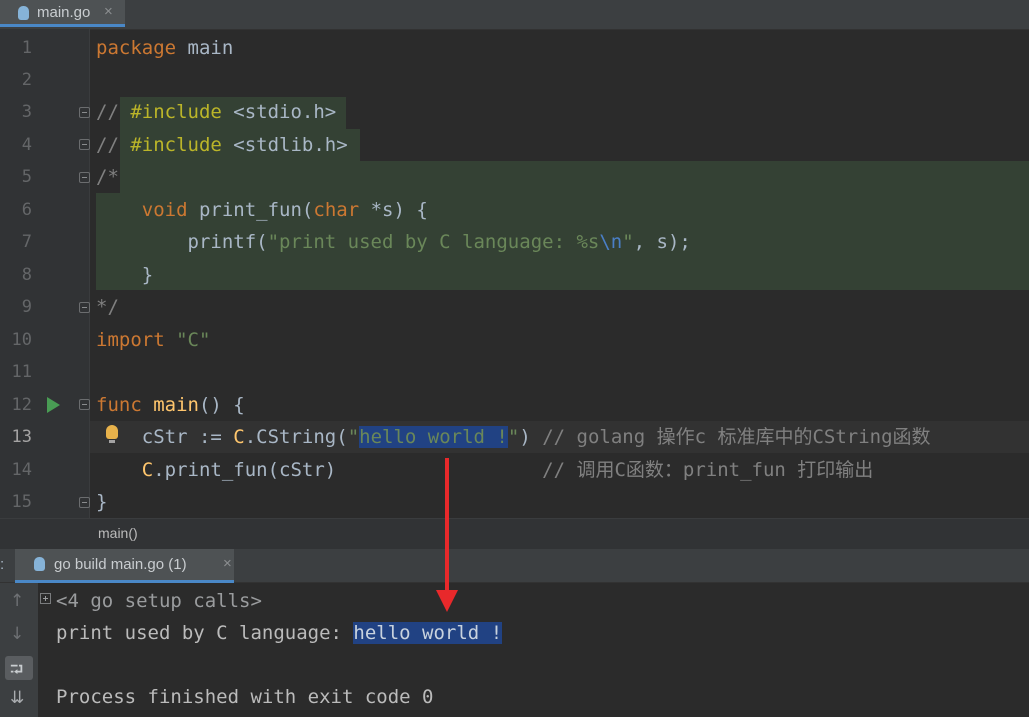 The height and width of the screenshot is (717, 1029). Describe the element at coordinates (26, 177) in the screenshot. I see `line-number: 5` at that location.